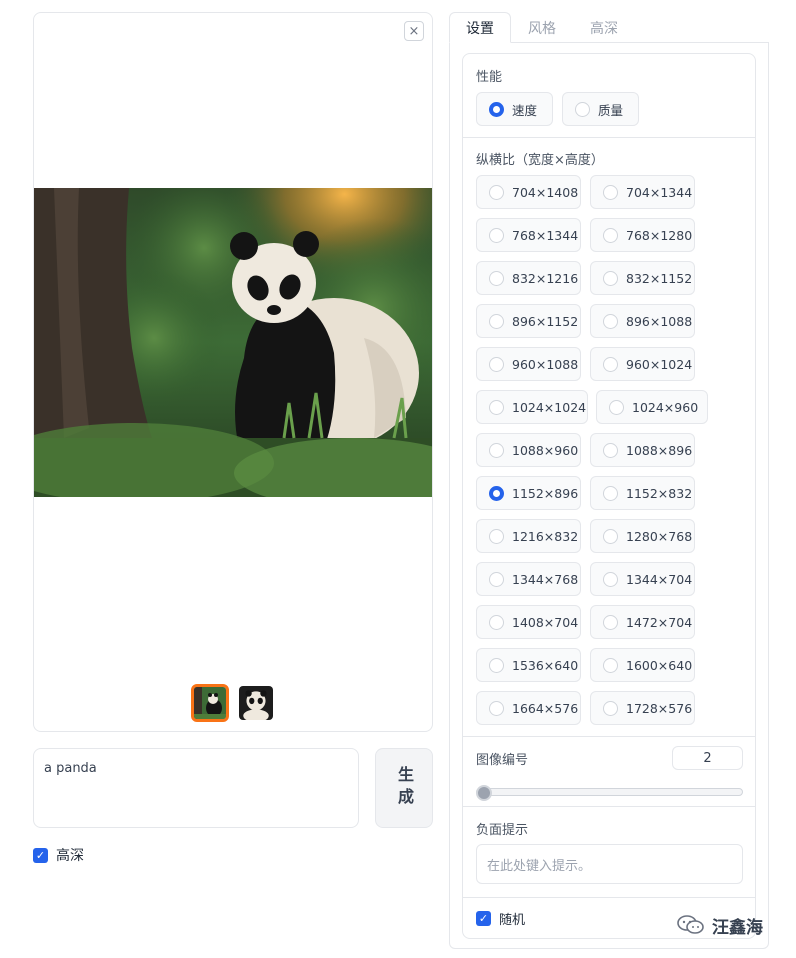 The width and height of the screenshot is (796, 958). I want to click on advanced-checkbox: ✓ 高深, so click(58, 855).